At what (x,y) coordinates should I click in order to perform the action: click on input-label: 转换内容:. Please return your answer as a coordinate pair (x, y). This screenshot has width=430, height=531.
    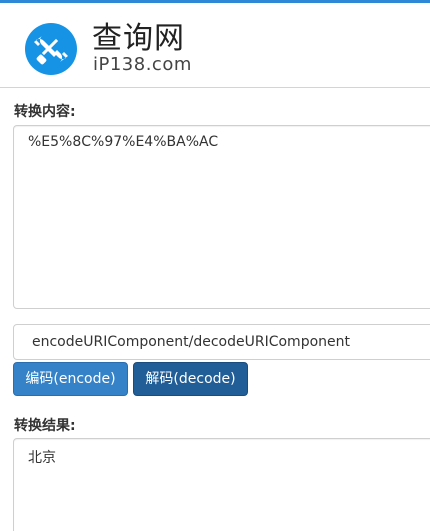
    Looking at the image, I should click on (45, 112).